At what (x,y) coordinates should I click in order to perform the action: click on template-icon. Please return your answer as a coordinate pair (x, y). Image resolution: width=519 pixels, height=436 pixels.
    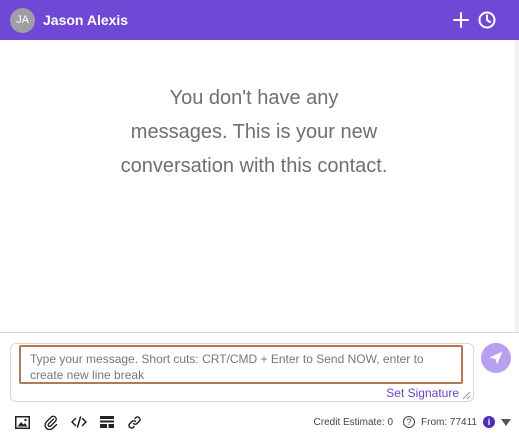
    Looking at the image, I should click on (106, 422).